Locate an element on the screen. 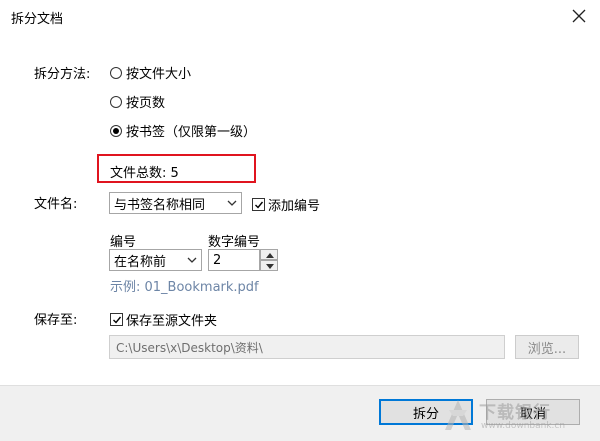 The width and height of the screenshot is (600, 441). output-path-value: C:\Users\x\Desktop\资料\ is located at coordinates (189, 347).